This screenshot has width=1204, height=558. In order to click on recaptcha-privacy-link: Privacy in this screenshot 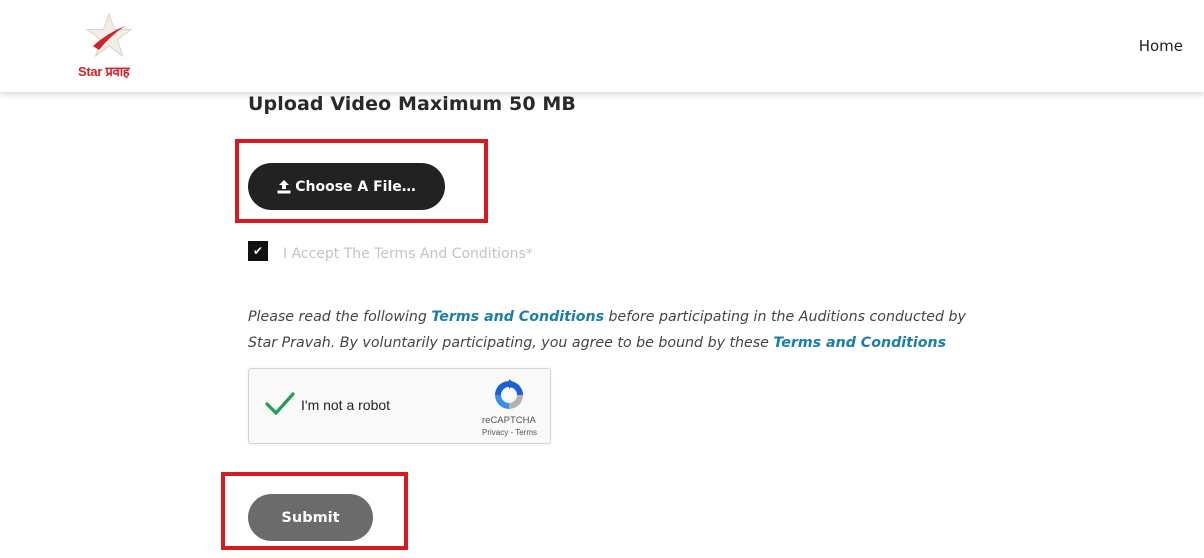, I will do `click(495, 432)`.